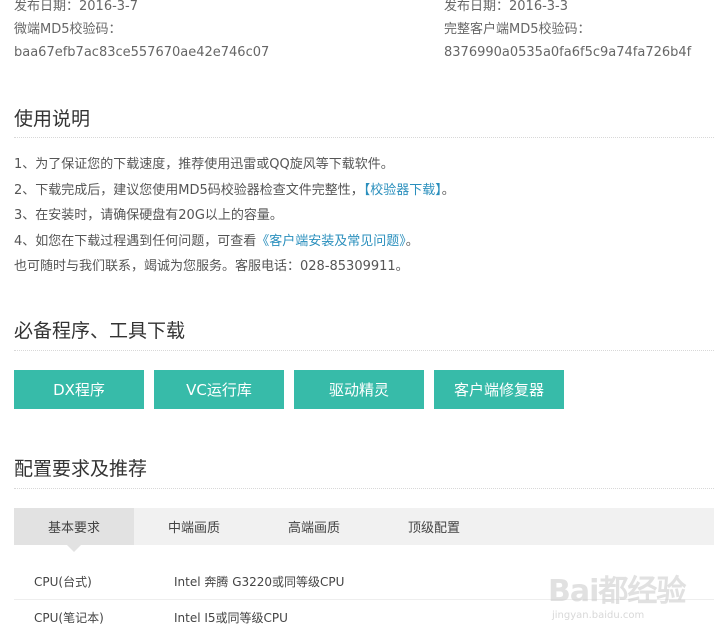  I want to click on md5-value: baa67efb7ac83ce557670ae42e746c07, so click(142, 52).